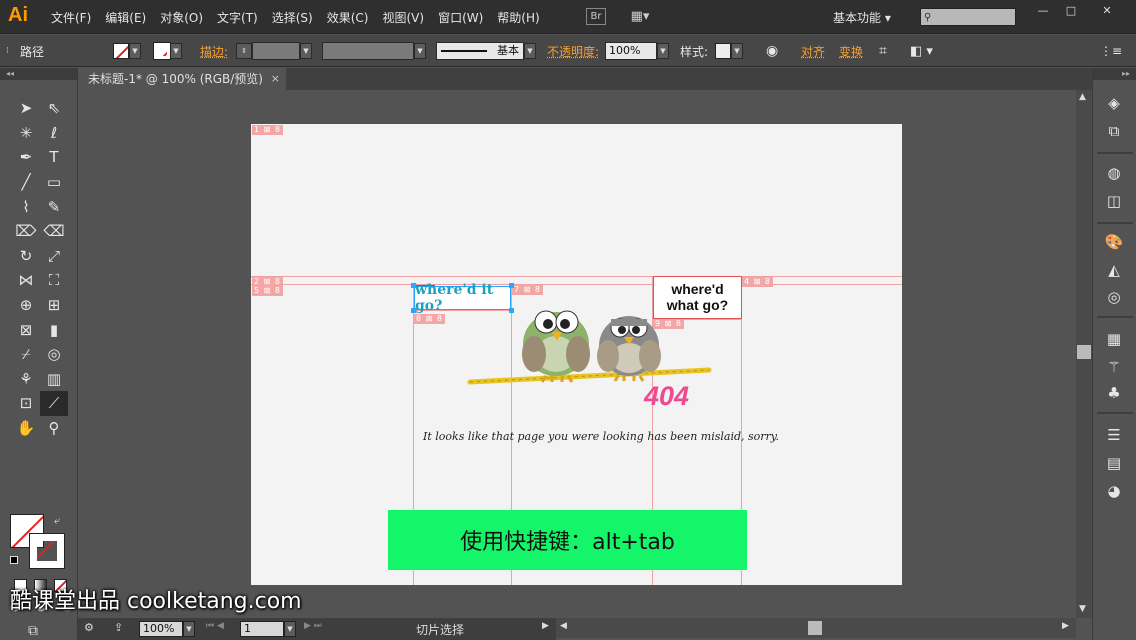 This screenshot has height=640, width=1136. What do you see at coordinates (54, 379) in the screenshot?
I see `column-graph-tool-icon: ▥` at bounding box center [54, 379].